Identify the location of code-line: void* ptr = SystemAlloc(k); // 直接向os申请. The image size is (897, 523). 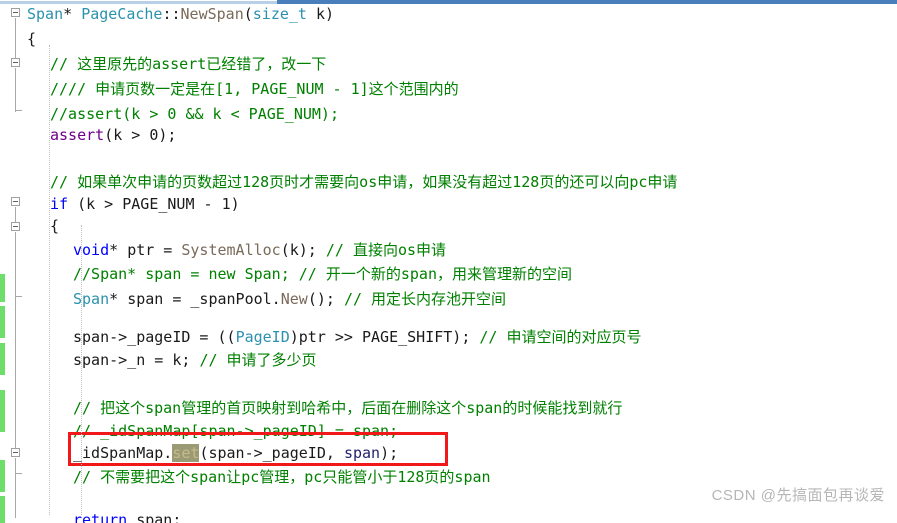
(259, 250).